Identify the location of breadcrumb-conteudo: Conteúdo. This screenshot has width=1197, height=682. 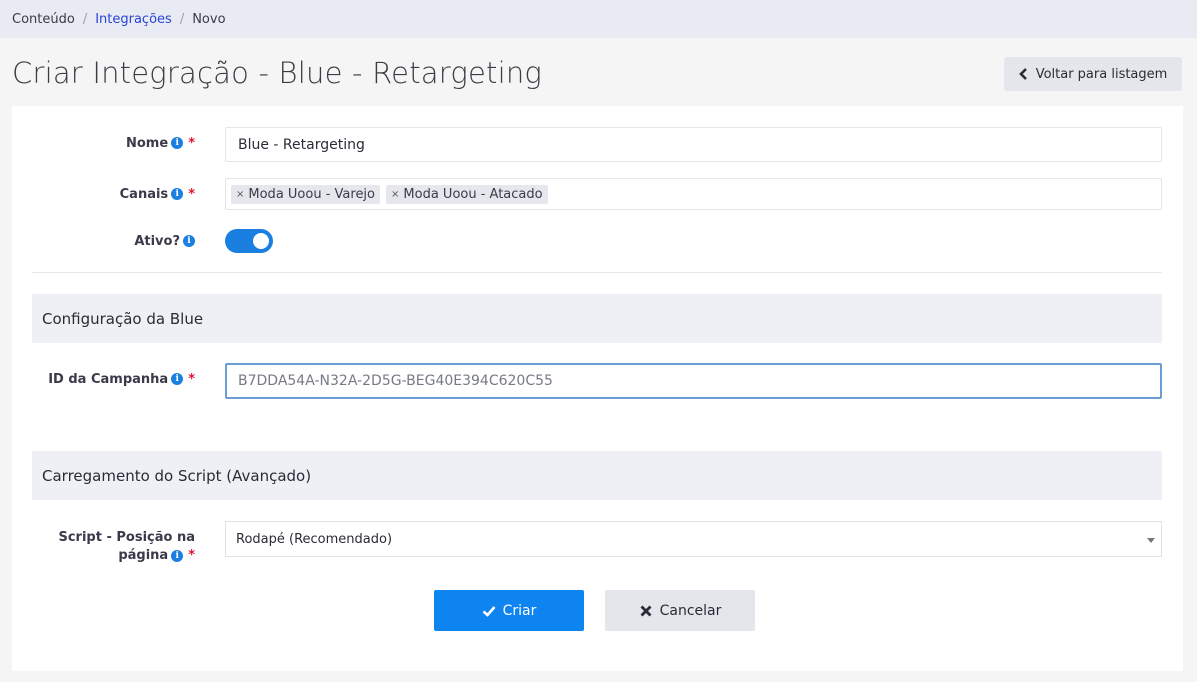
(43, 19).